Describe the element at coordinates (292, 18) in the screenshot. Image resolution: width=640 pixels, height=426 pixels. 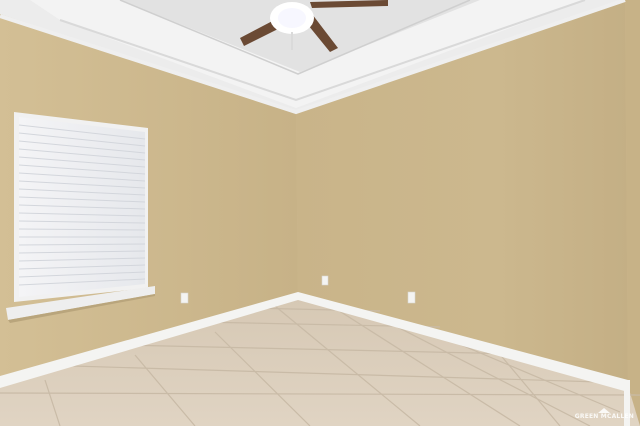
I see `fan-light-glow` at that location.